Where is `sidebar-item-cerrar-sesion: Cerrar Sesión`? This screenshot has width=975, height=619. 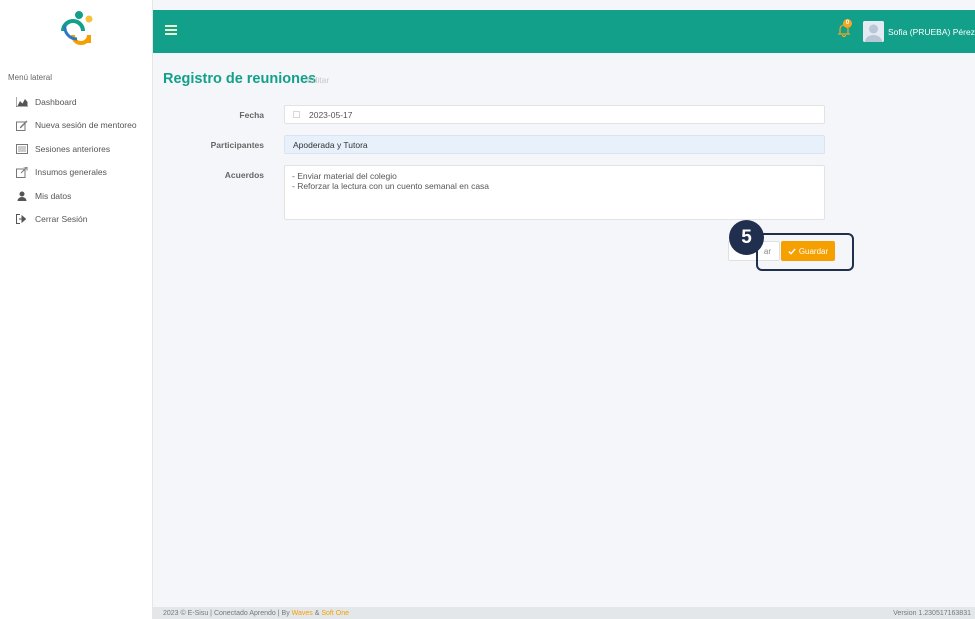
sidebar-item-cerrar-sesion: Cerrar Sesión is located at coordinates (76, 220).